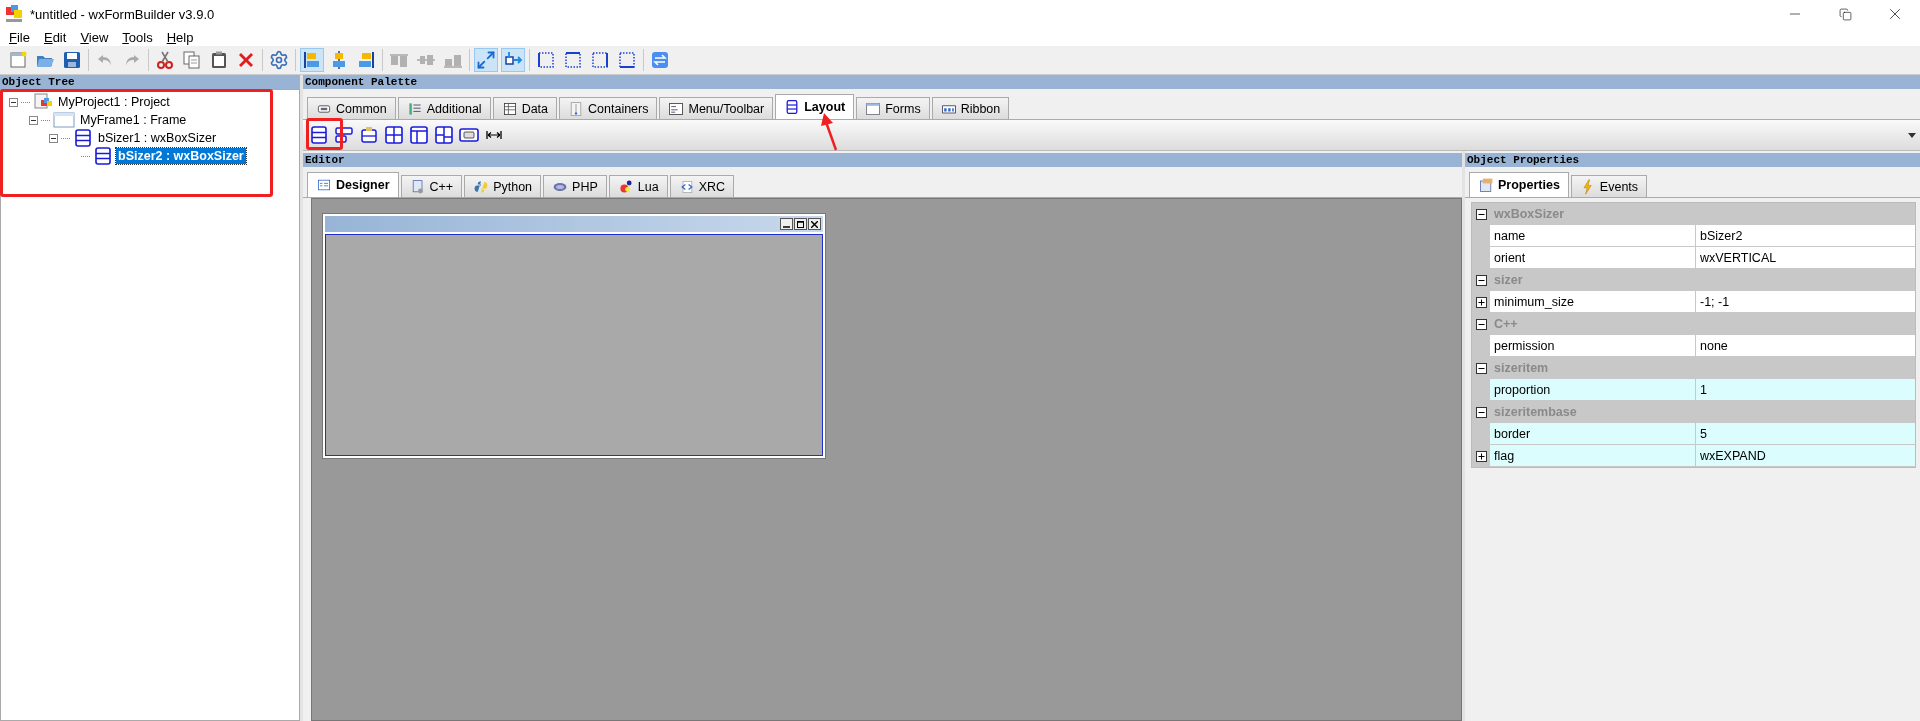 This screenshot has height=721, width=1920. Describe the element at coordinates (815, 106) in the screenshot. I see `palette-tab: Layout` at that location.